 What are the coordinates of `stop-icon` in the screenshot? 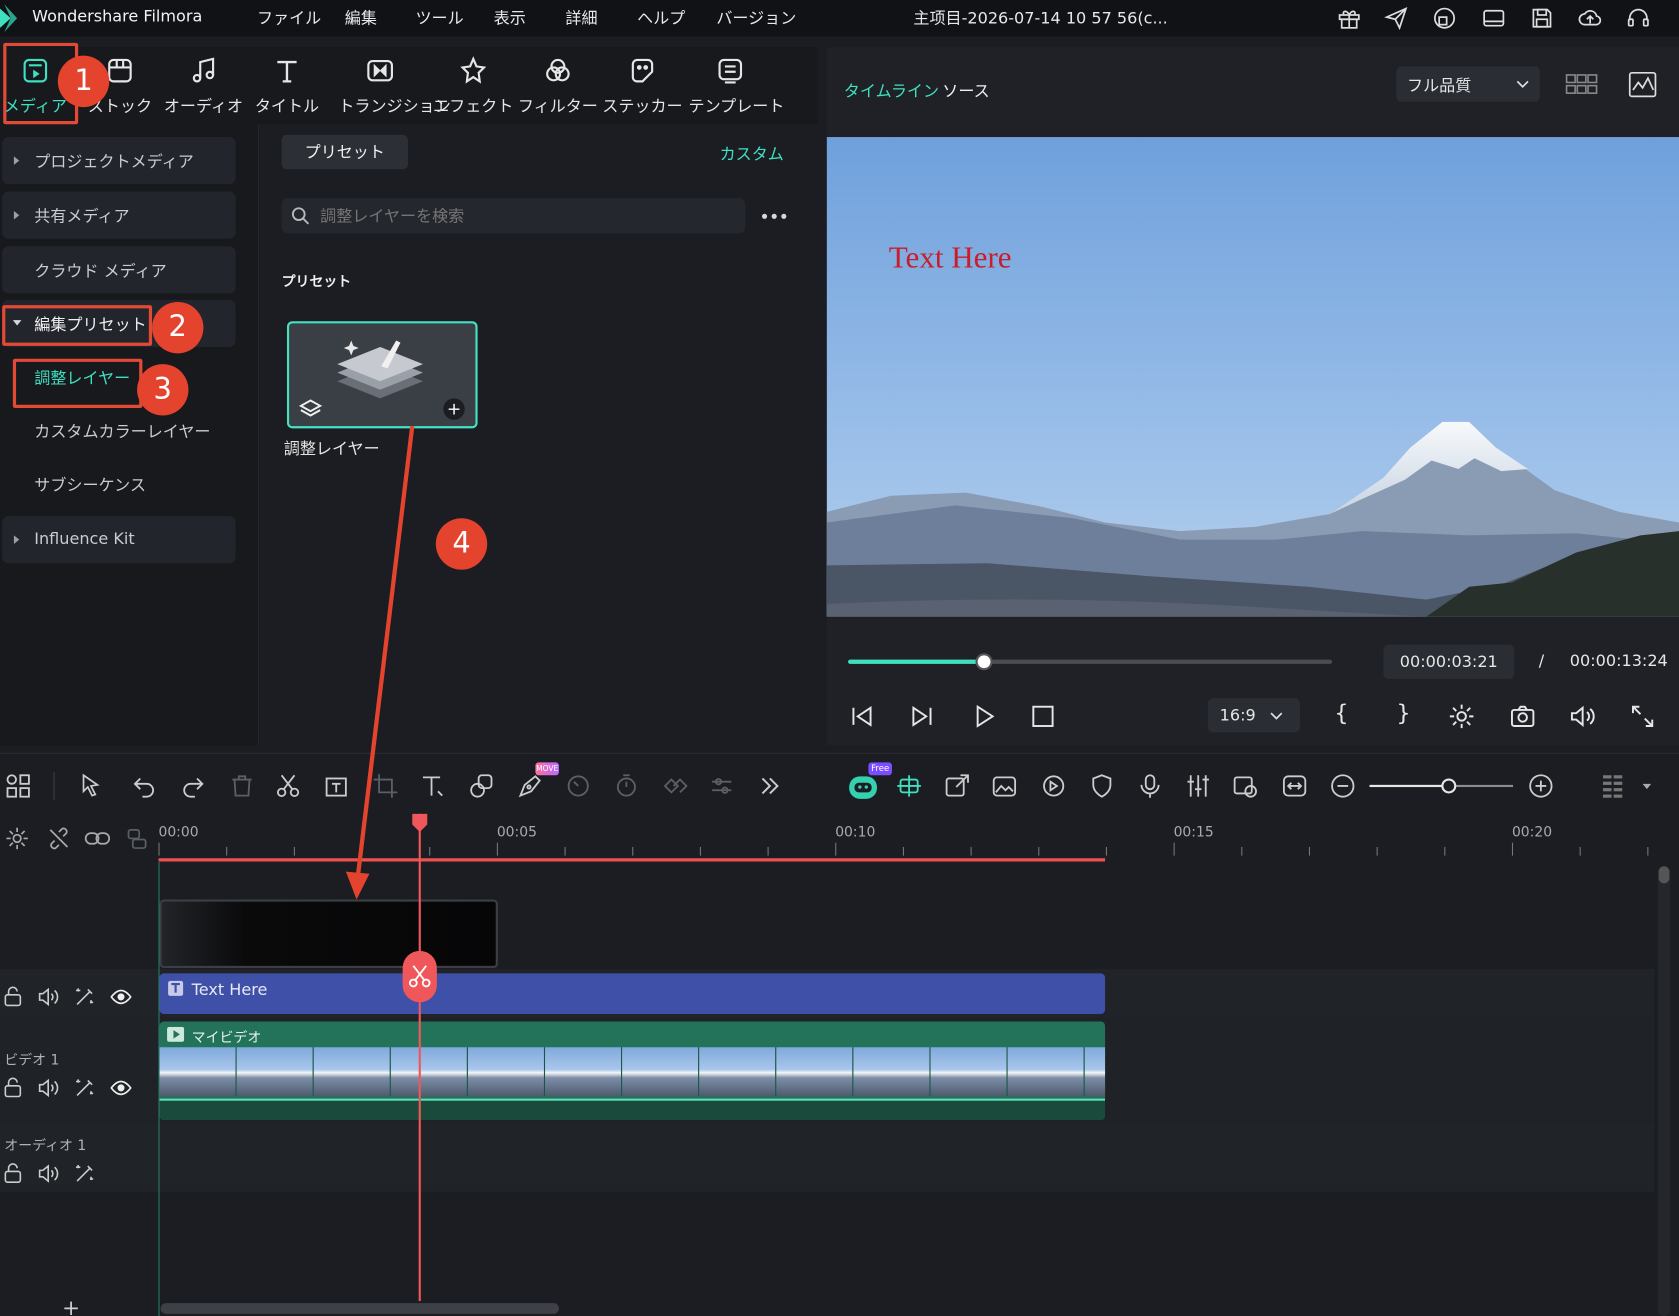 It's located at (1043, 716).